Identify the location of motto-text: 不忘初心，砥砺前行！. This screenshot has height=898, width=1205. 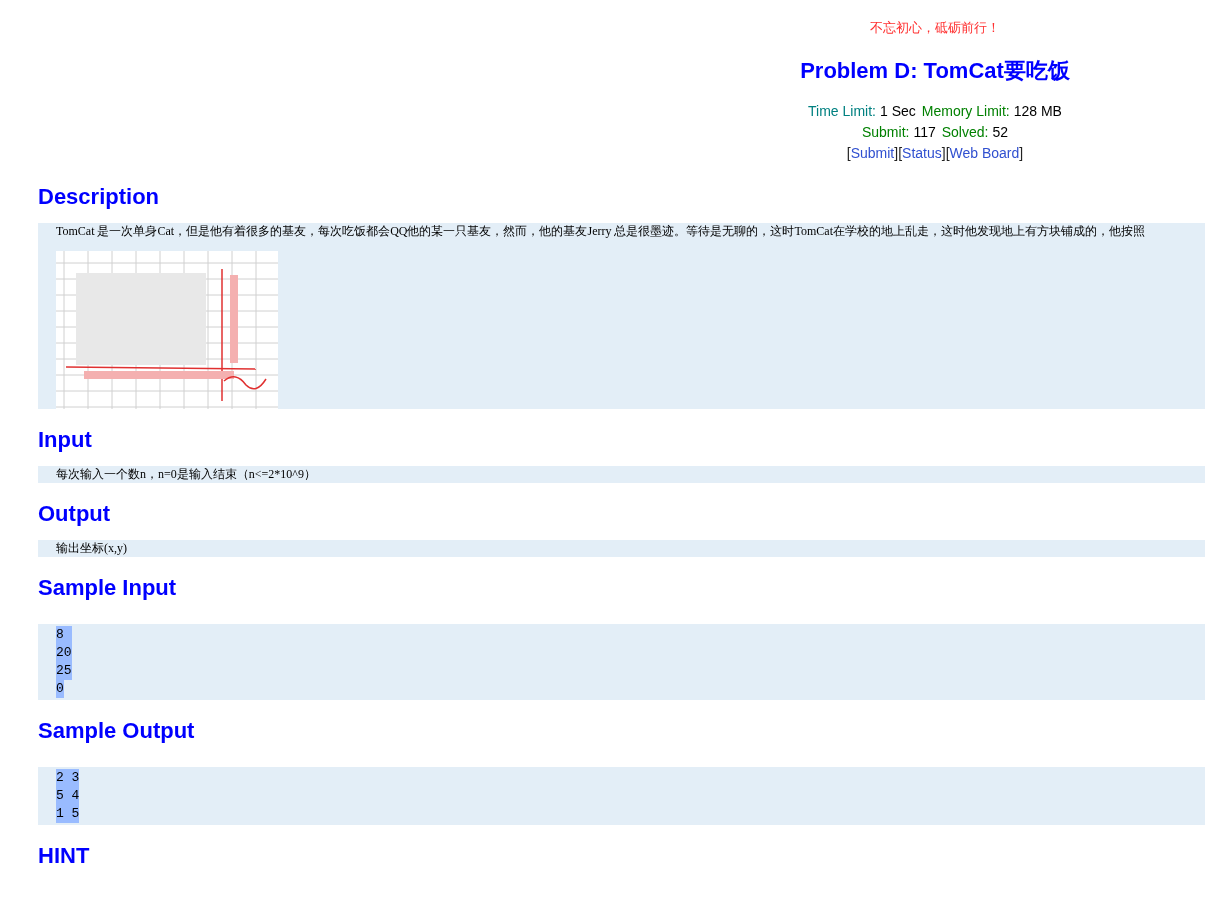
(935, 28).